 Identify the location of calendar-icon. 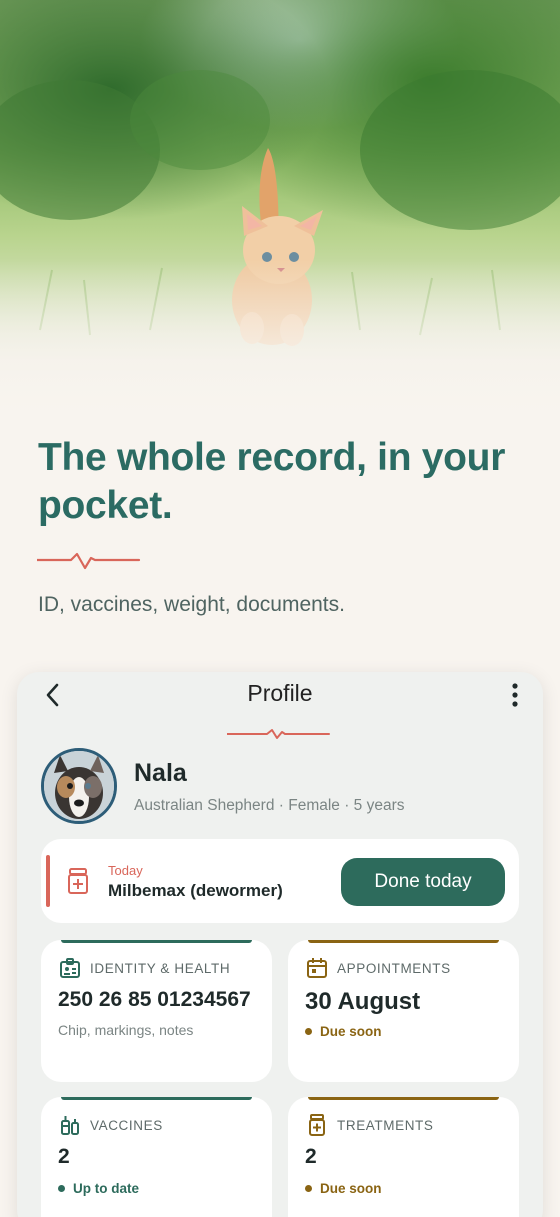
(317, 968).